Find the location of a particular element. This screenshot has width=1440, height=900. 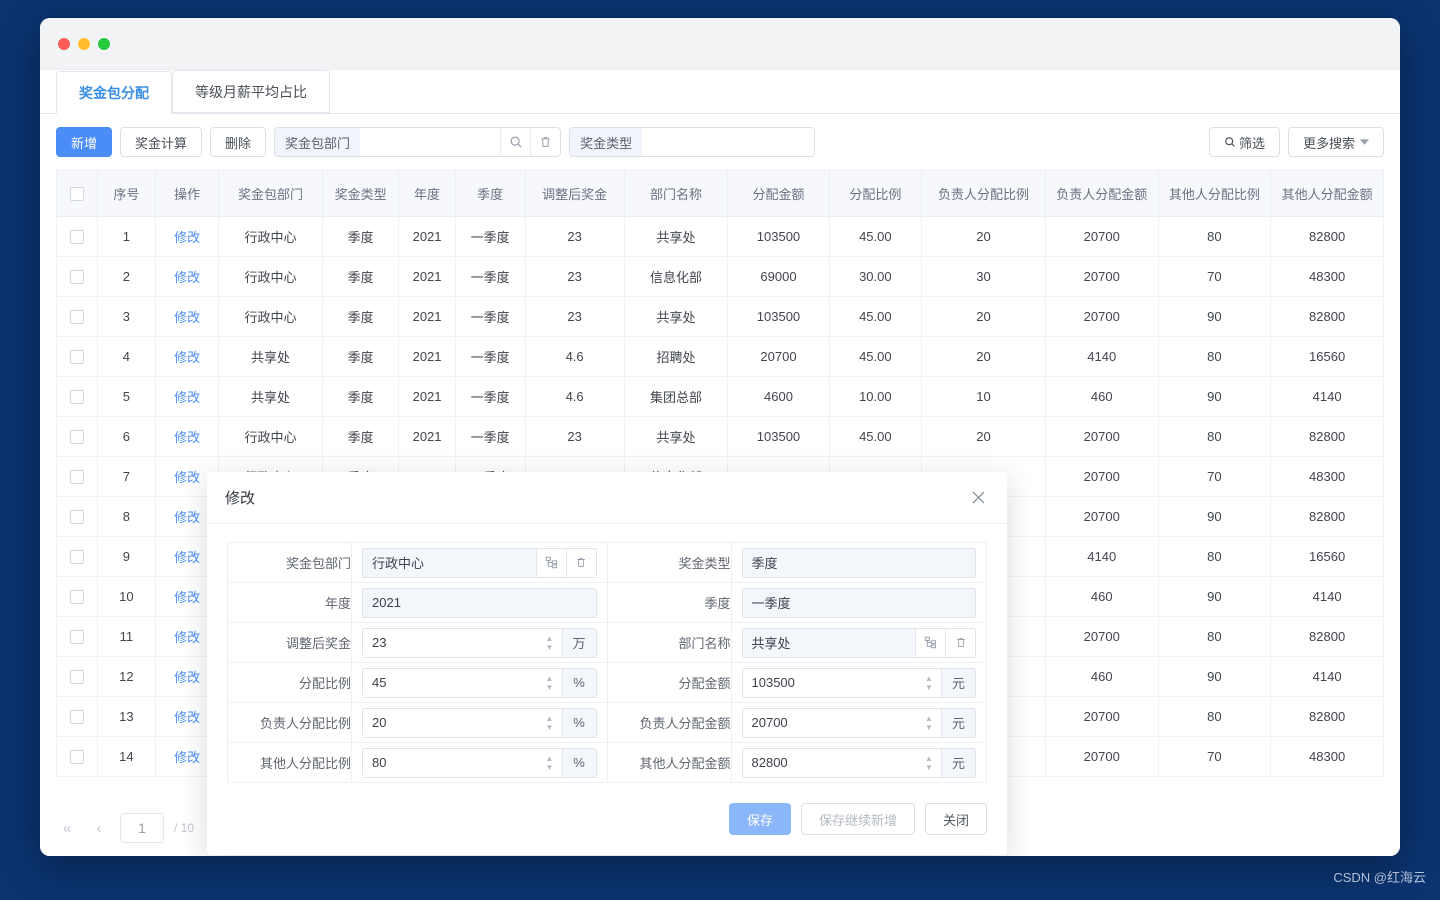

cell-leader-amount: 20700 ▲ ▼ 元 is located at coordinates (858, 722).